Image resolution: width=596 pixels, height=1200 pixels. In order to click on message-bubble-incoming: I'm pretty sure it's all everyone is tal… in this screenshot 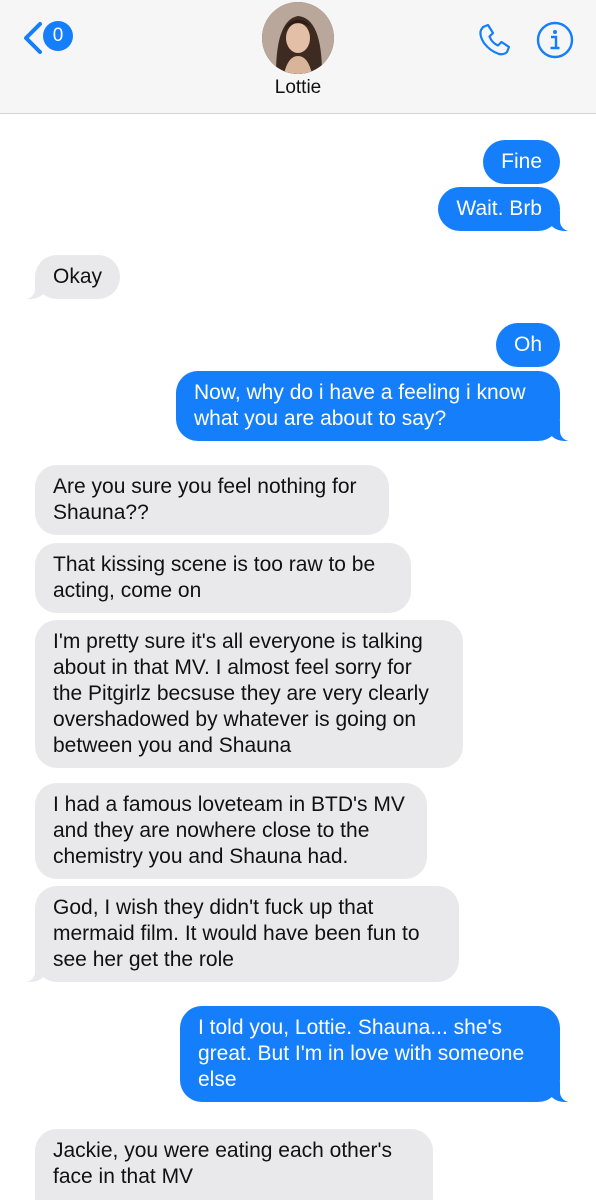, I will do `click(249, 694)`.